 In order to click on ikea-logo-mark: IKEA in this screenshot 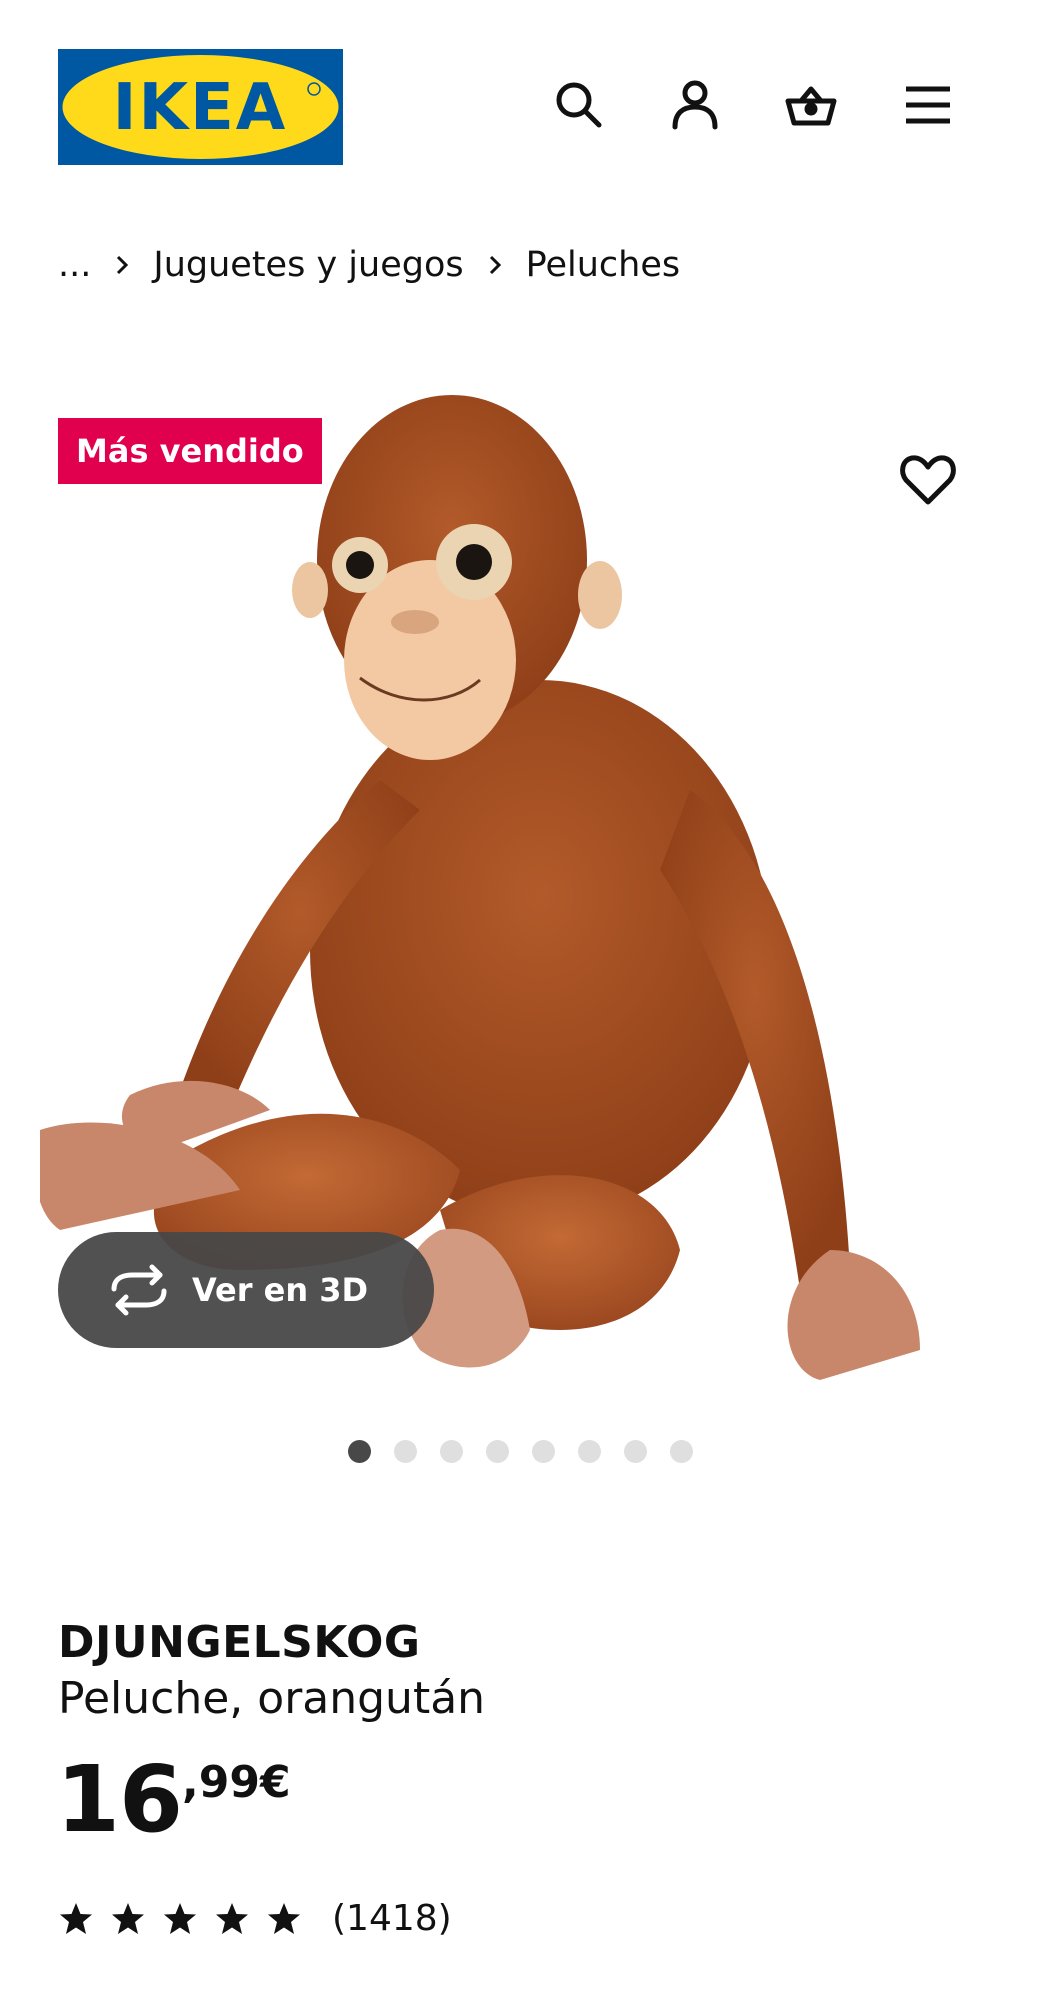, I will do `click(200, 107)`.